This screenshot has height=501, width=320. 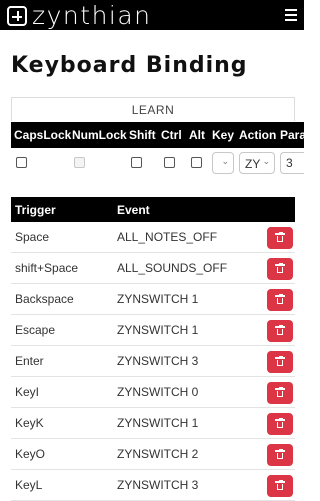 I want to click on trigger-cell: KeyL, so click(x=29, y=485).